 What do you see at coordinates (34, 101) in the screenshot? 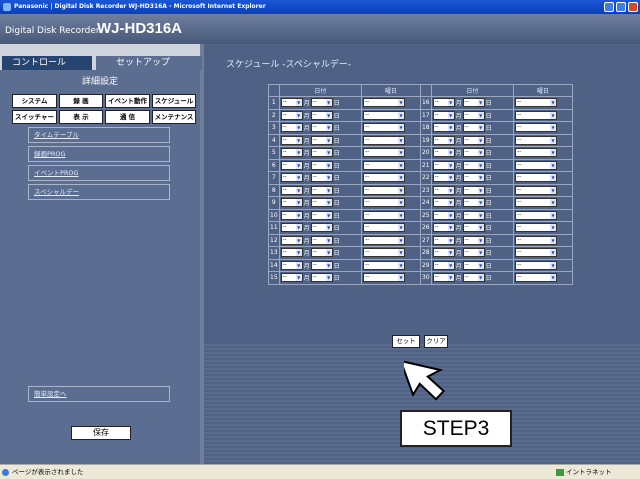
I see `category-system-button: システム` at bounding box center [34, 101].